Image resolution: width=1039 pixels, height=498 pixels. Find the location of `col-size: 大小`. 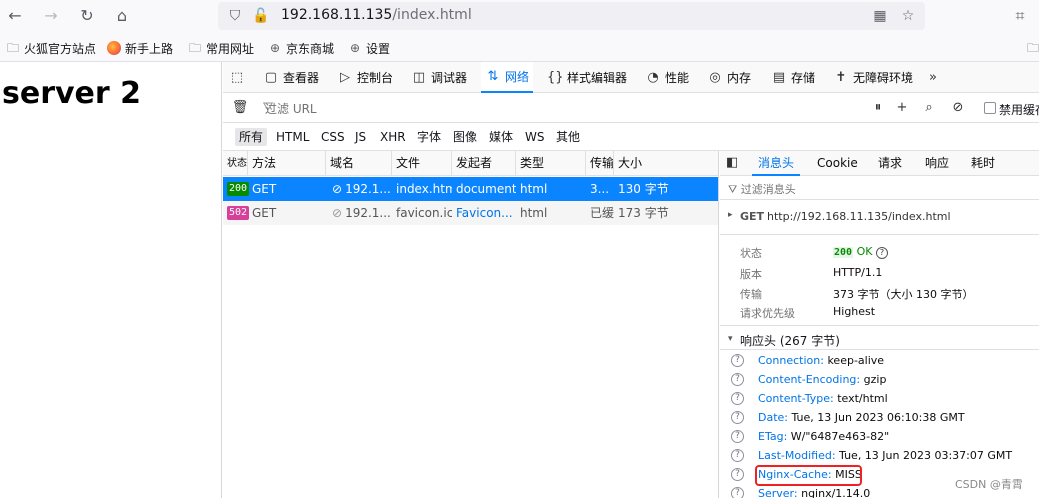

col-size: 大小 is located at coordinates (666, 163).